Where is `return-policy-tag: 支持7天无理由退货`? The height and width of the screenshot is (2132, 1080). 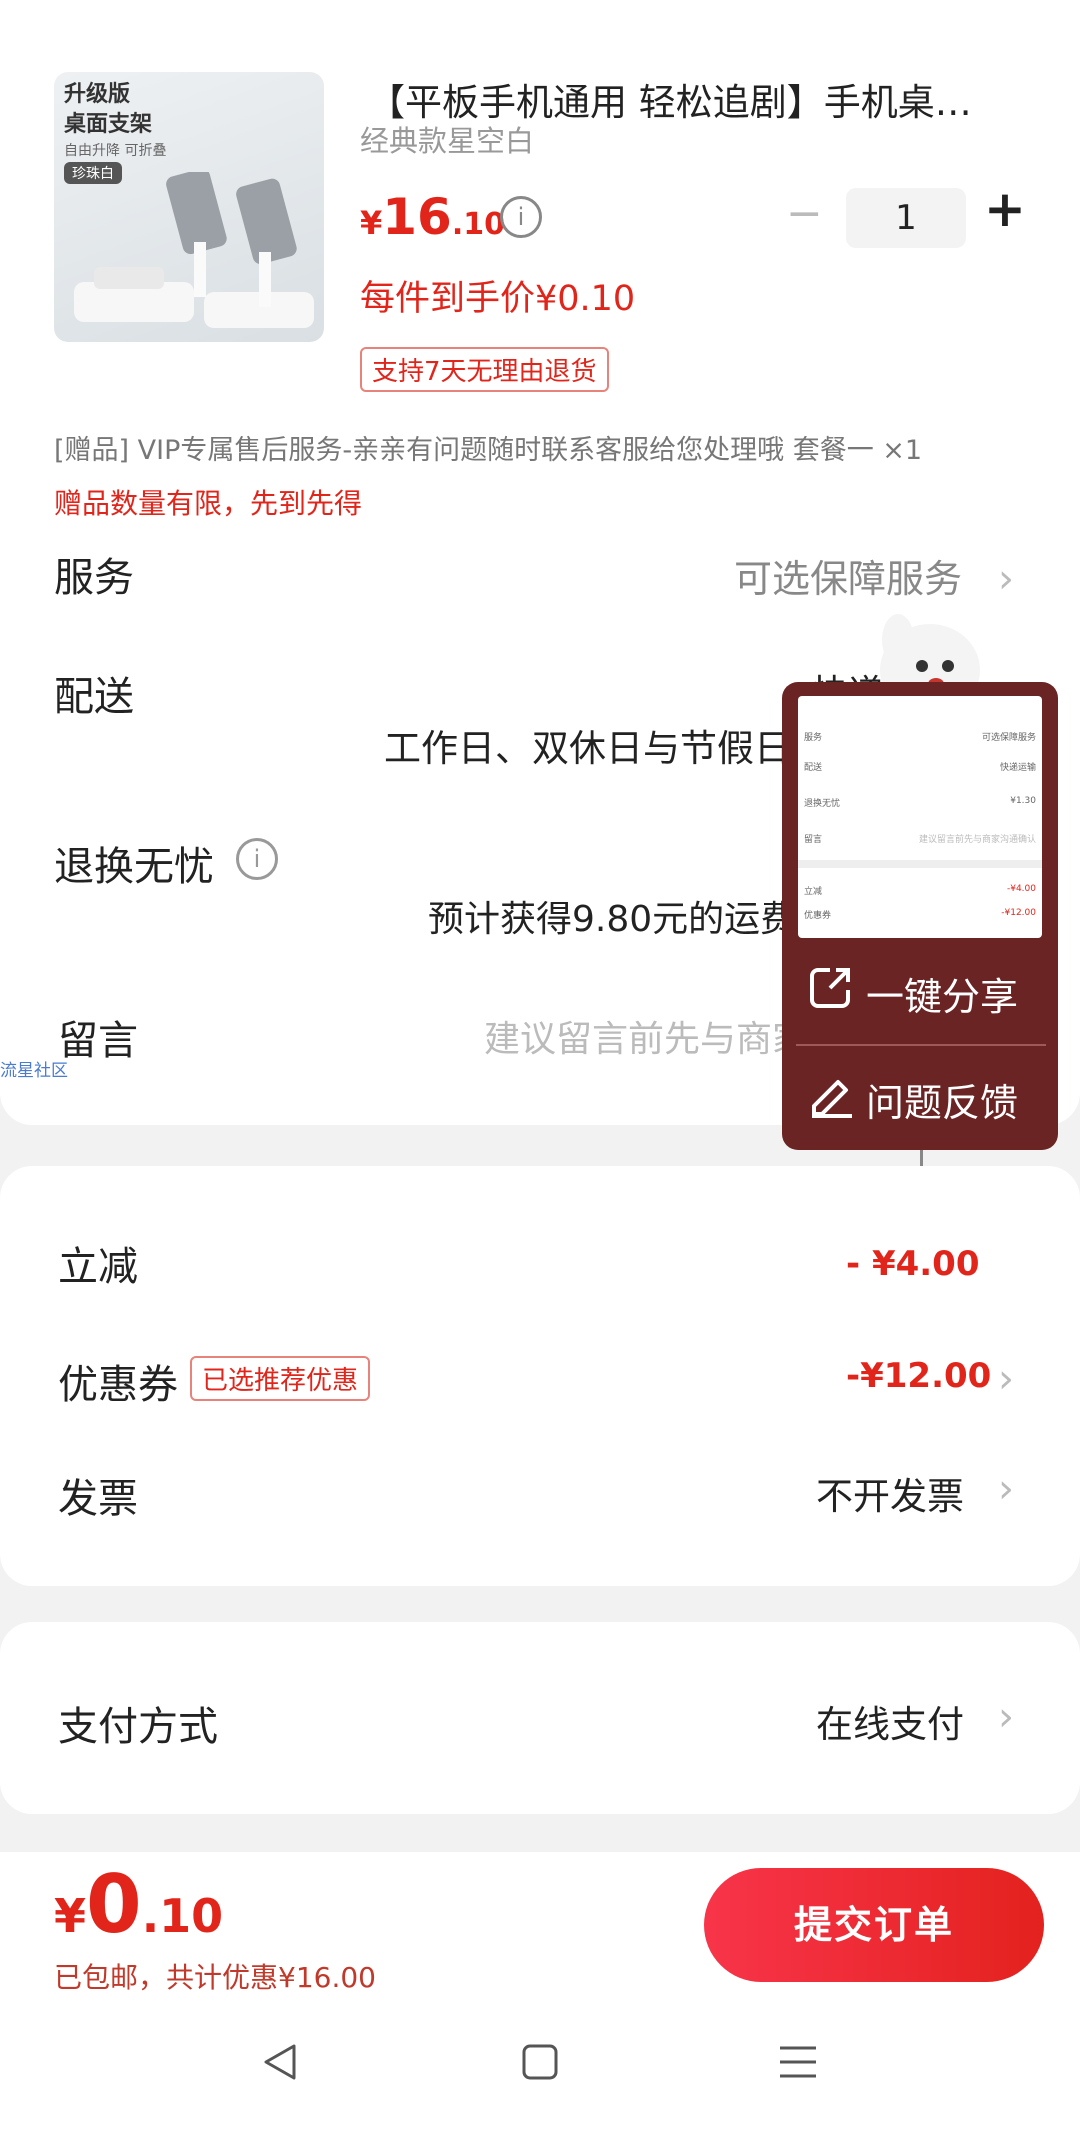 return-policy-tag: 支持7天无理由退货 is located at coordinates (484, 369).